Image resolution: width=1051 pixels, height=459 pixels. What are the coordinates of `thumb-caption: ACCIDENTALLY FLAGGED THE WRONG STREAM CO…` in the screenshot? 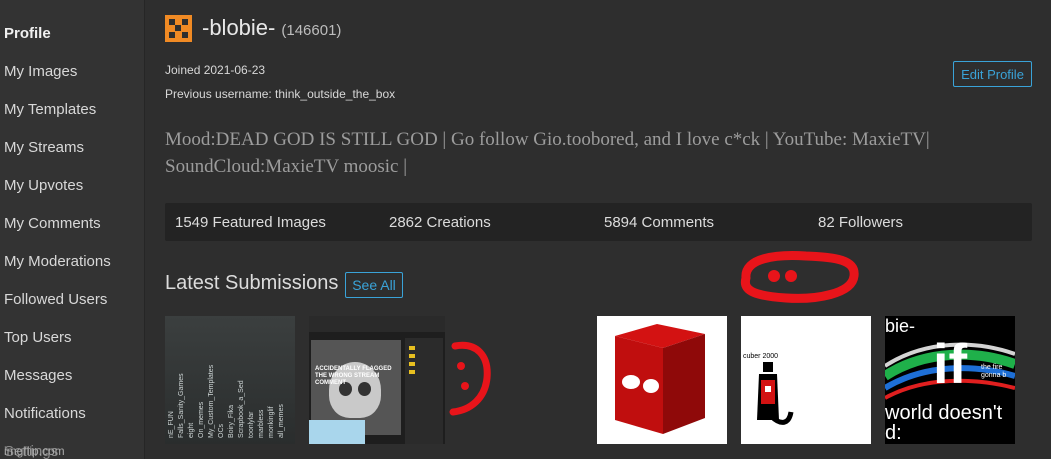 It's located at (358, 376).